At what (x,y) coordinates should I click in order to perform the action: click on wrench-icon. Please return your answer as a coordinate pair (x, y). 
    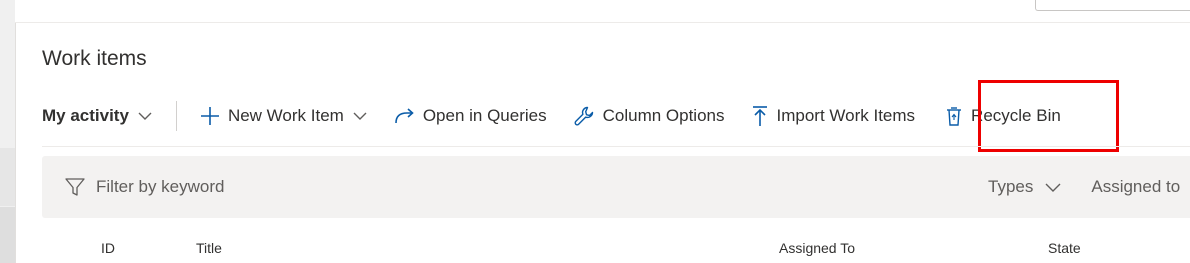
    Looking at the image, I should click on (584, 116).